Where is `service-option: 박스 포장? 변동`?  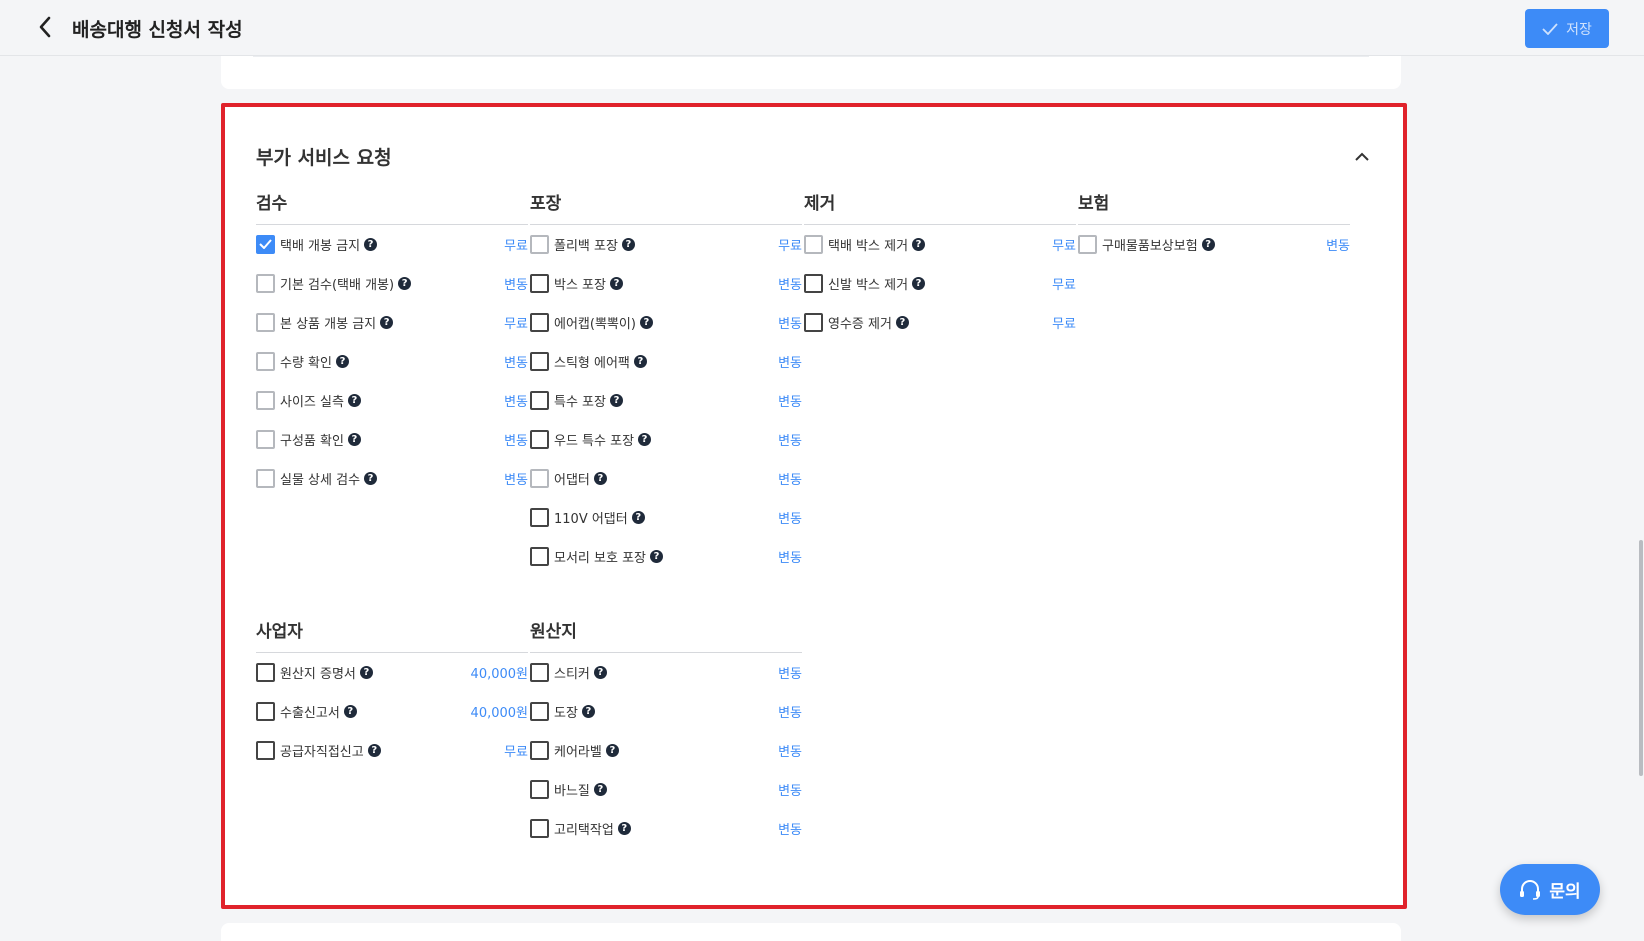 service-option: 박스 포장? 변동 is located at coordinates (666, 283).